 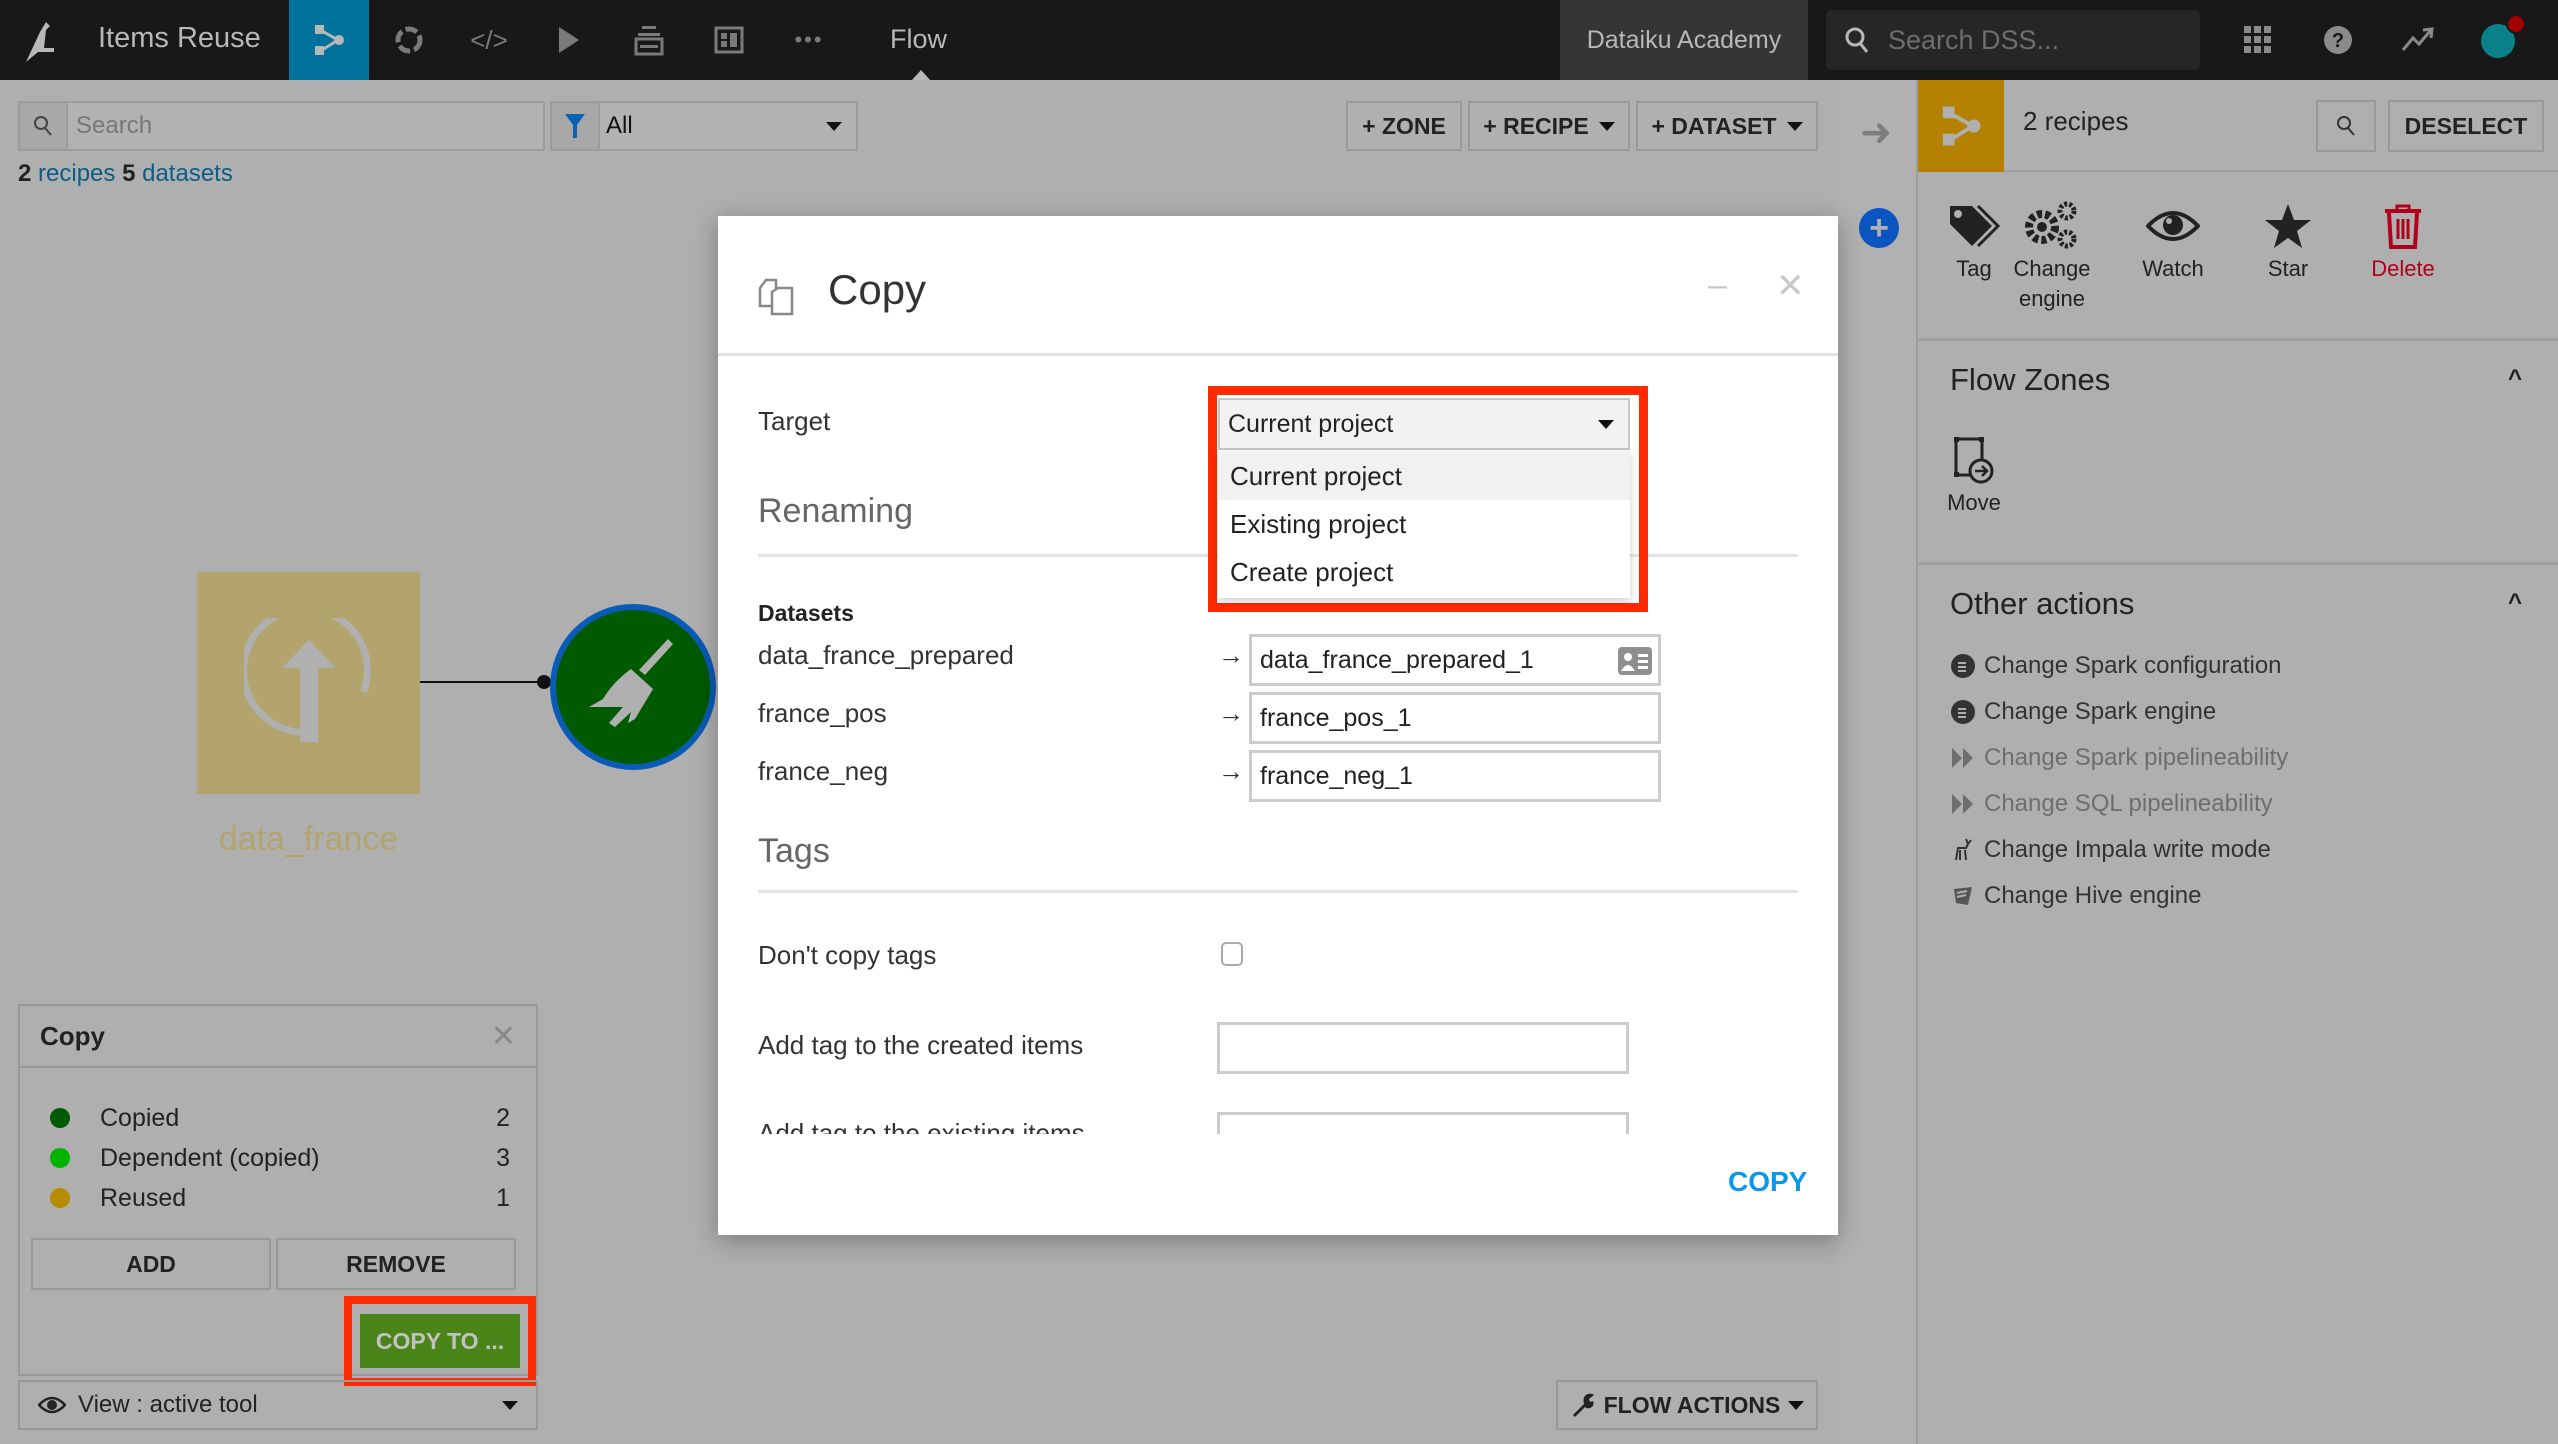 I want to click on target-option-create-project: Create project, so click(x=1424, y=572).